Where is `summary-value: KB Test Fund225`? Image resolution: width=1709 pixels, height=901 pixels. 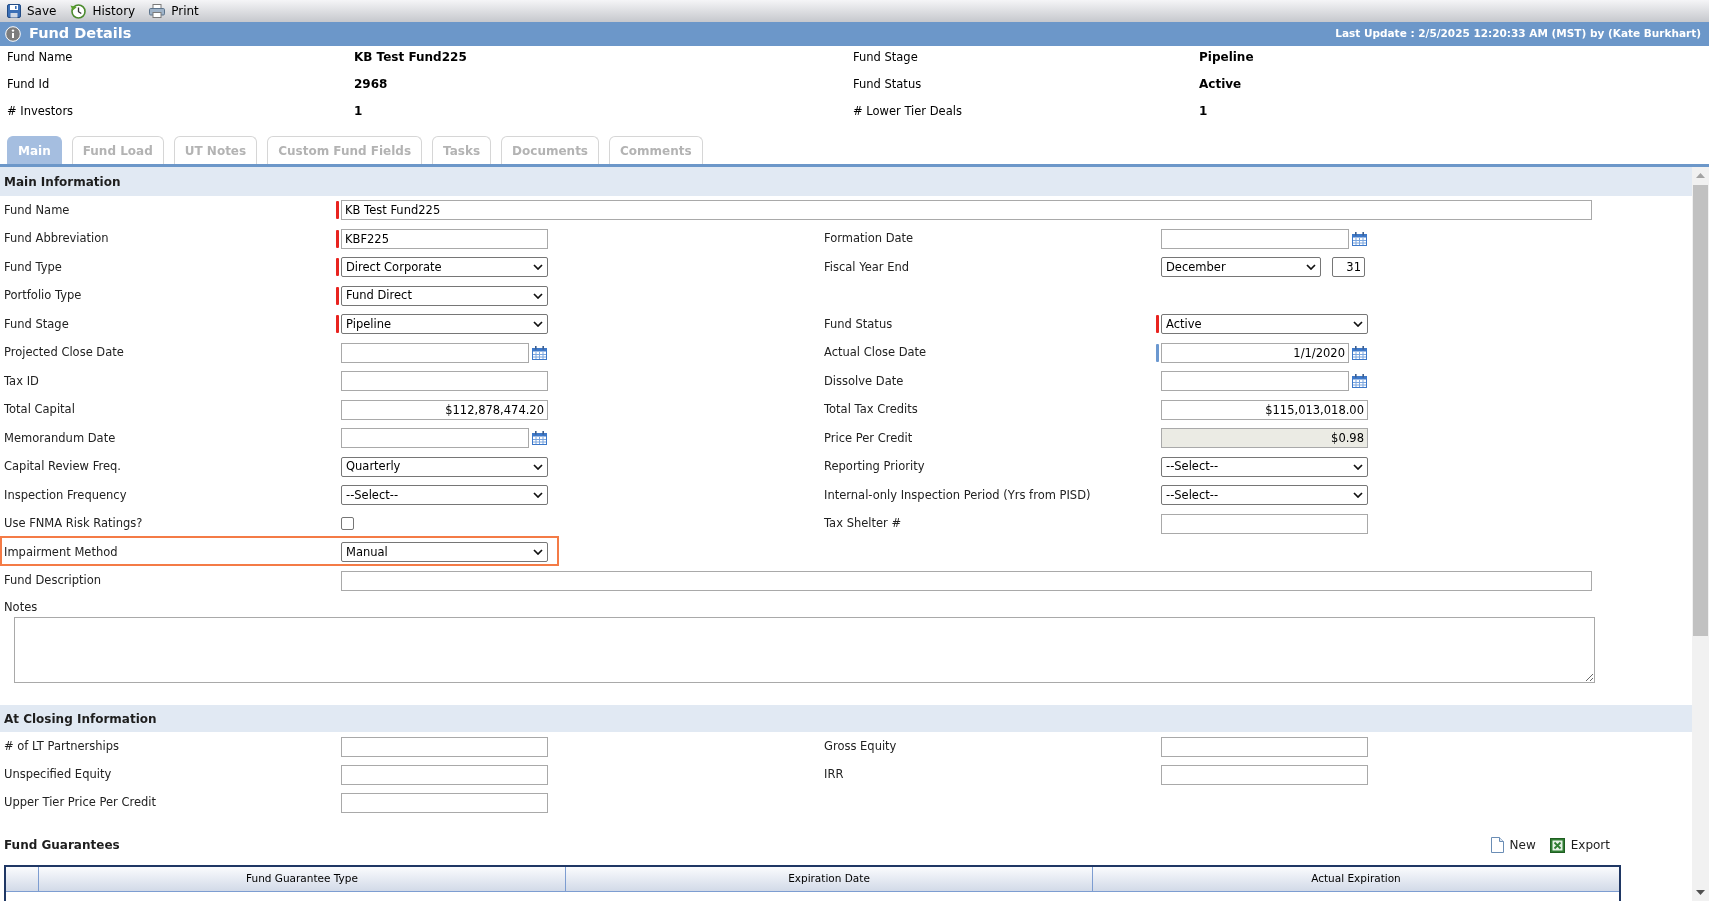
summary-value: KB Test Fund225 is located at coordinates (410, 57).